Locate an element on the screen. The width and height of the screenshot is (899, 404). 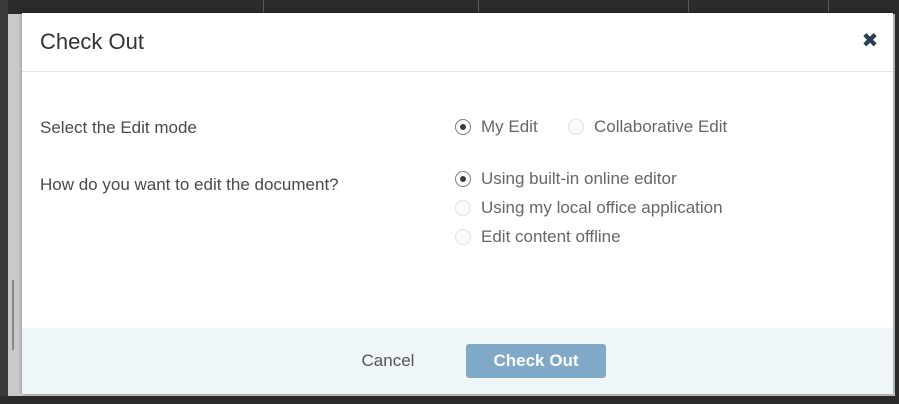
background-left-bar is located at coordinates (4, 202).